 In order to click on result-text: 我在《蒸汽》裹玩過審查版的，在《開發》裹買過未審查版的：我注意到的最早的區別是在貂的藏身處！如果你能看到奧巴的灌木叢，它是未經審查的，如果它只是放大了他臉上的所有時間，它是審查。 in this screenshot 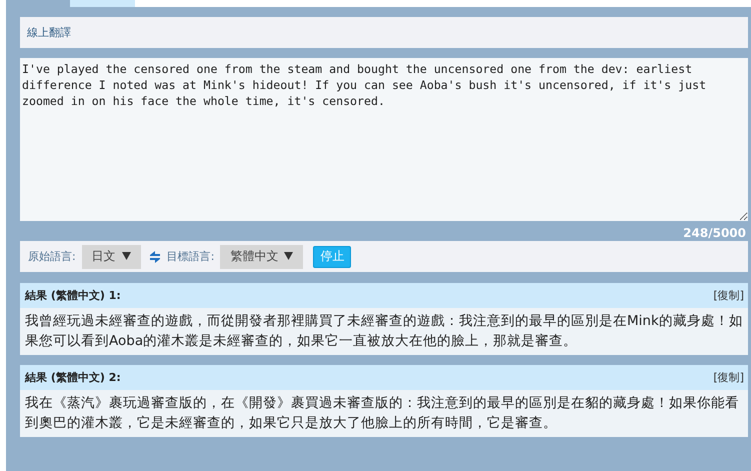, I will do `click(382, 413)`.